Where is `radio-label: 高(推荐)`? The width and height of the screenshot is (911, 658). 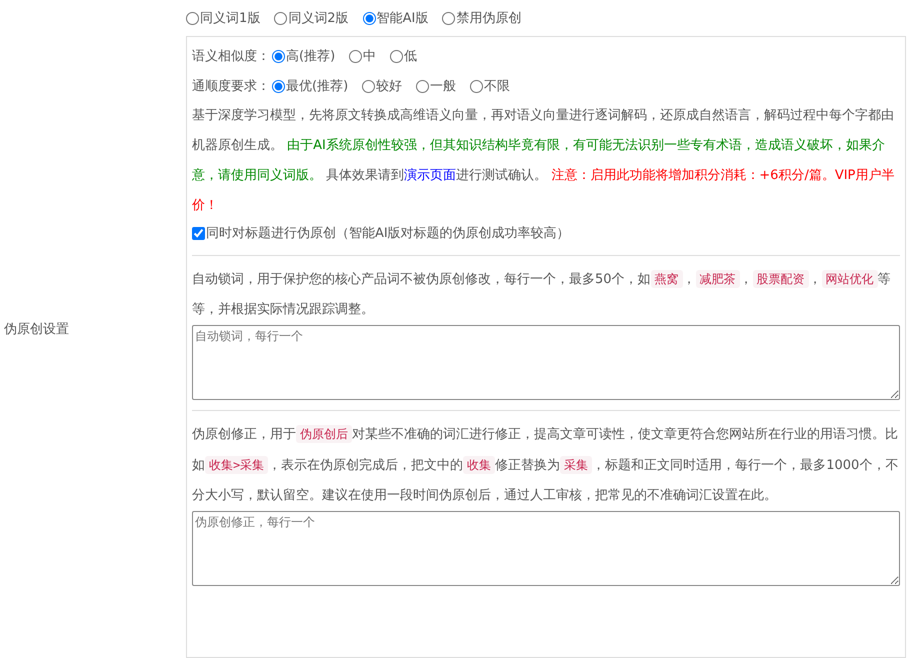 radio-label: 高(推荐) is located at coordinates (311, 56).